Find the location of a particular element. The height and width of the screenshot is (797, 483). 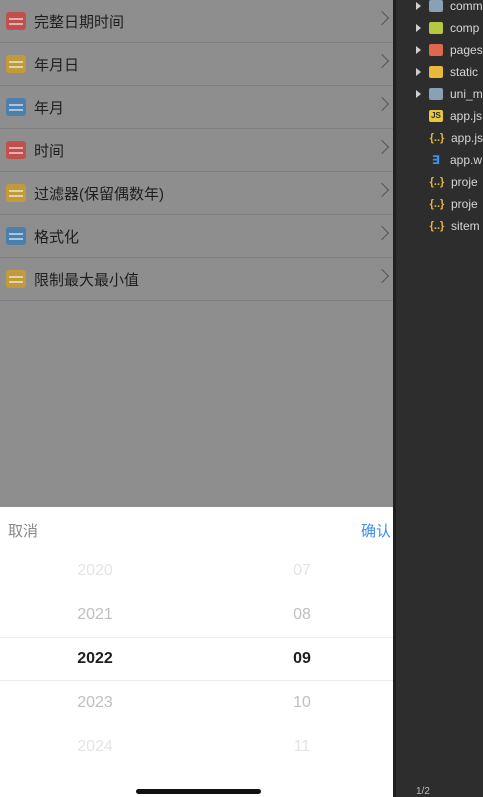

month-option: 07 is located at coordinates (302, 571).